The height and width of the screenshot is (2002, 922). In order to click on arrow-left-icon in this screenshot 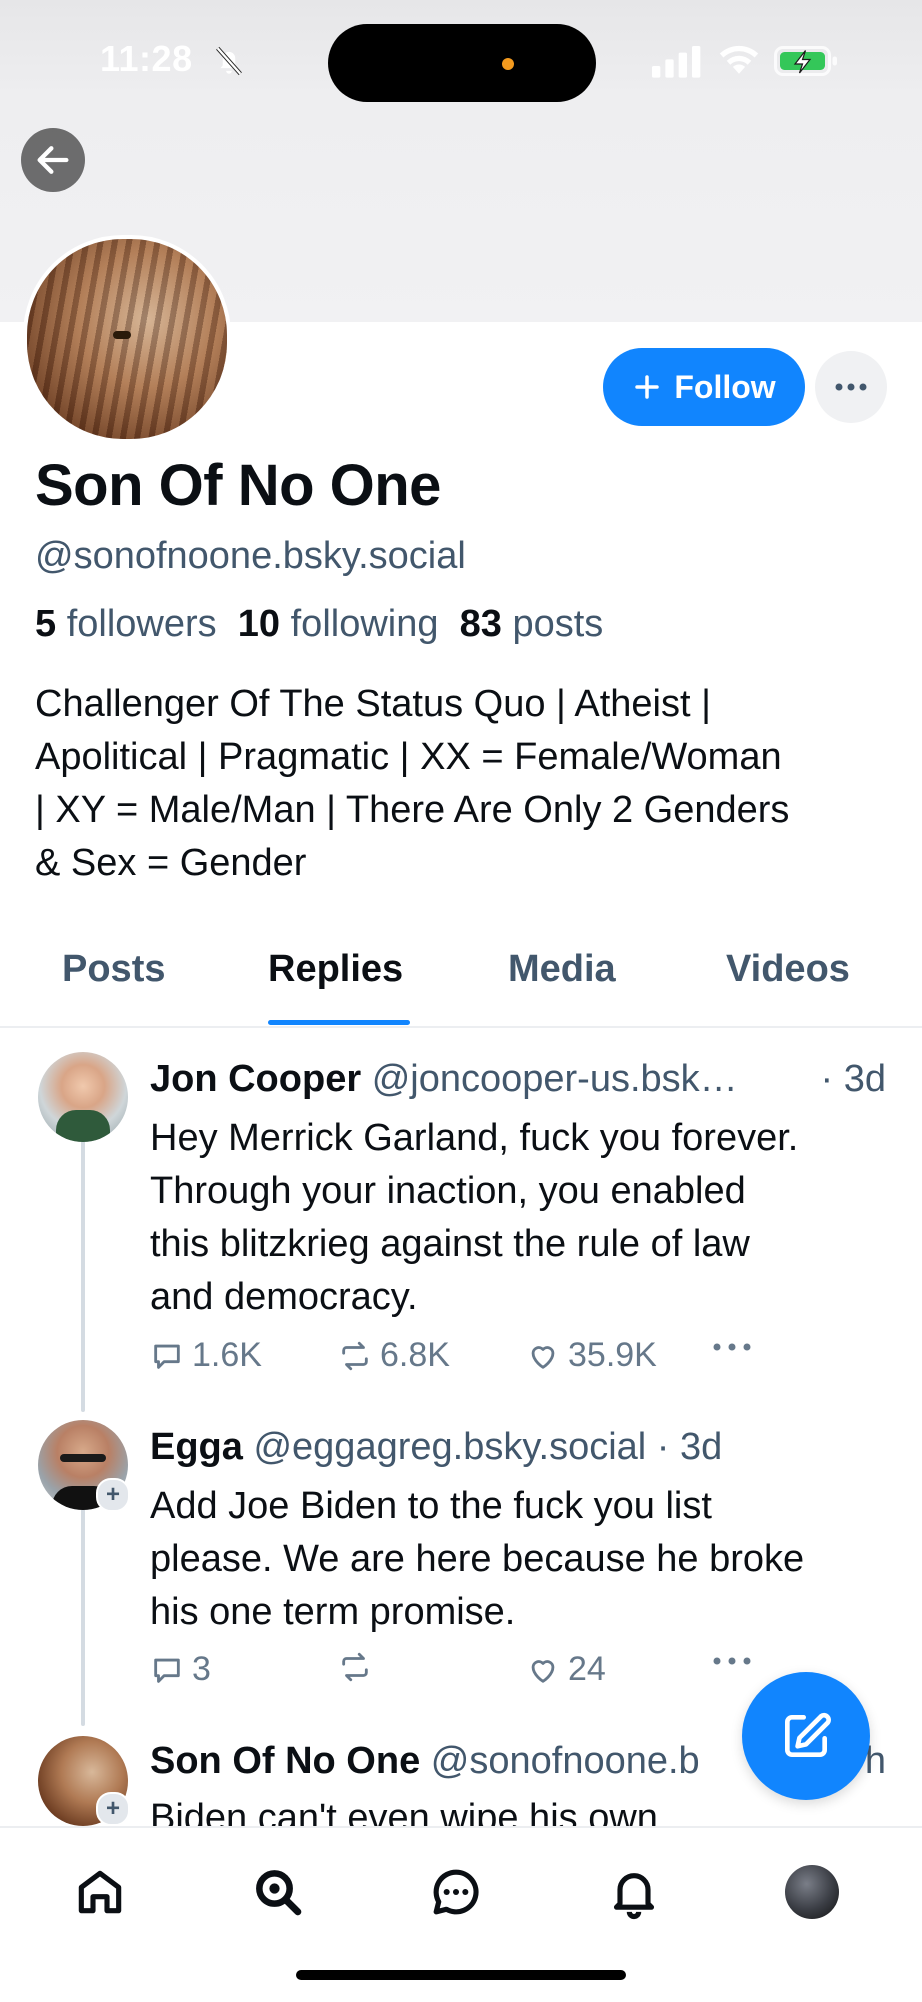, I will do `click(53, 160)`.